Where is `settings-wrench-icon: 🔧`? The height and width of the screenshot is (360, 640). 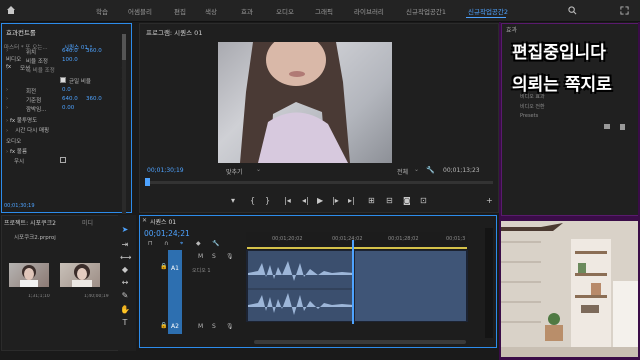 settings-wrench-icon: 🔧 is located at coordinates (215, 243).